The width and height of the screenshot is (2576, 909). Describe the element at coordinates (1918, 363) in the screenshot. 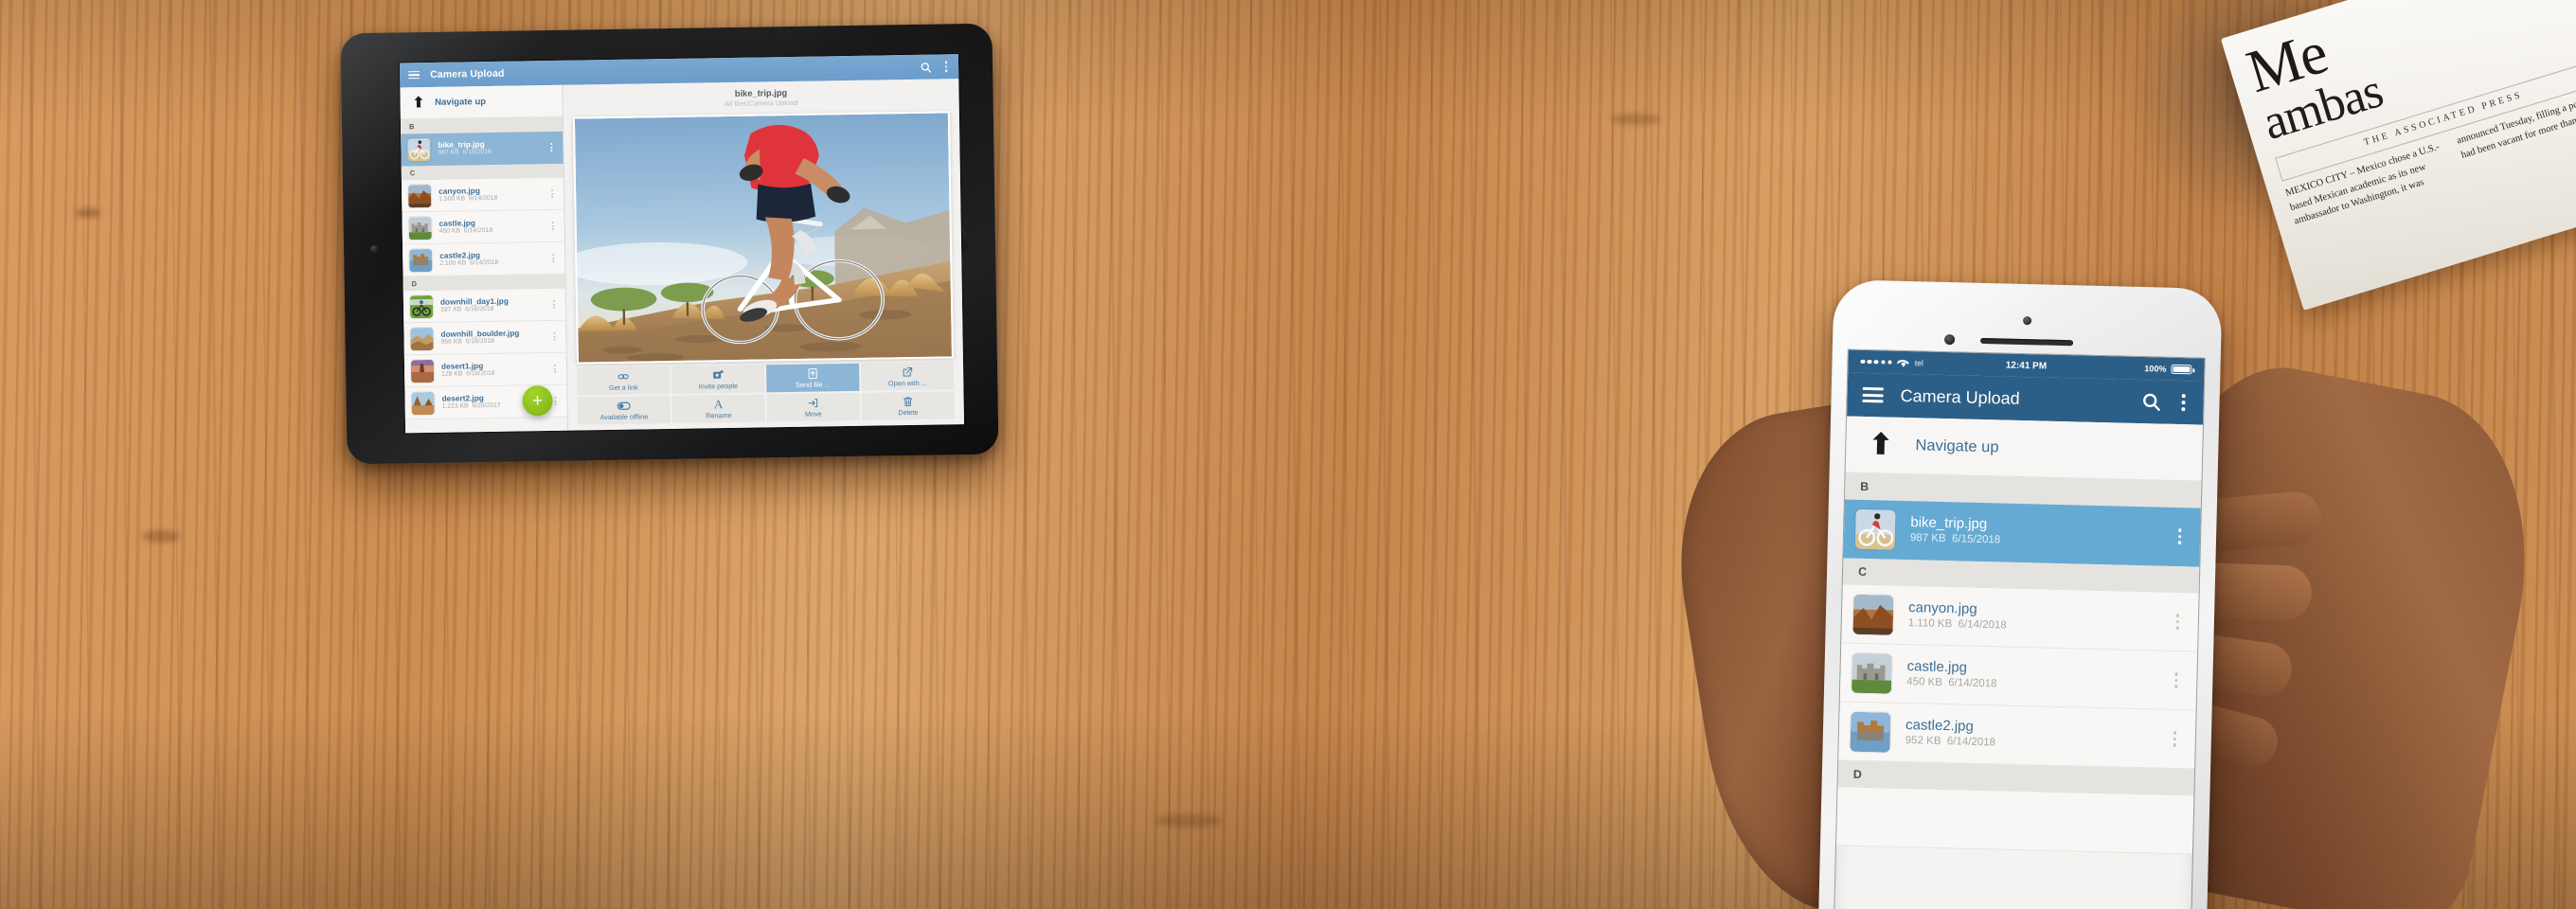

I see `phone-carrier: tel` at that location.